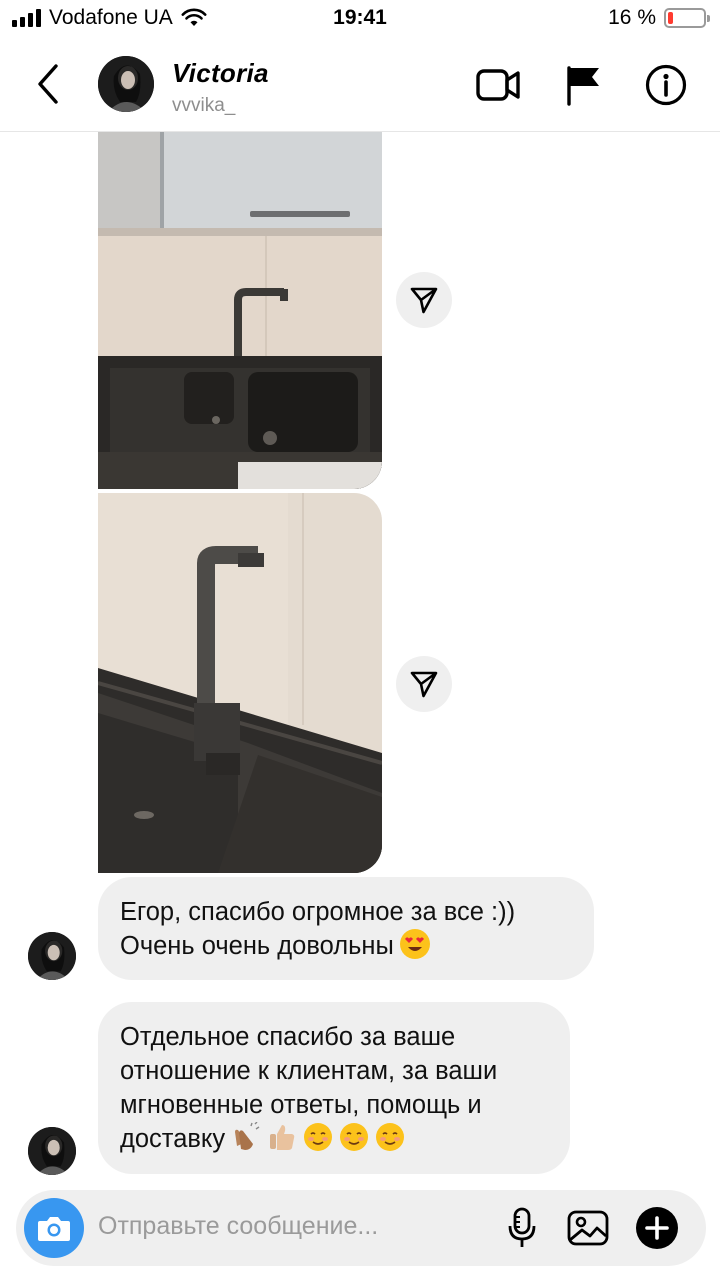 This screenshot has height=1280, width=720. I want to click on gallery-button, so click(588, 1228).